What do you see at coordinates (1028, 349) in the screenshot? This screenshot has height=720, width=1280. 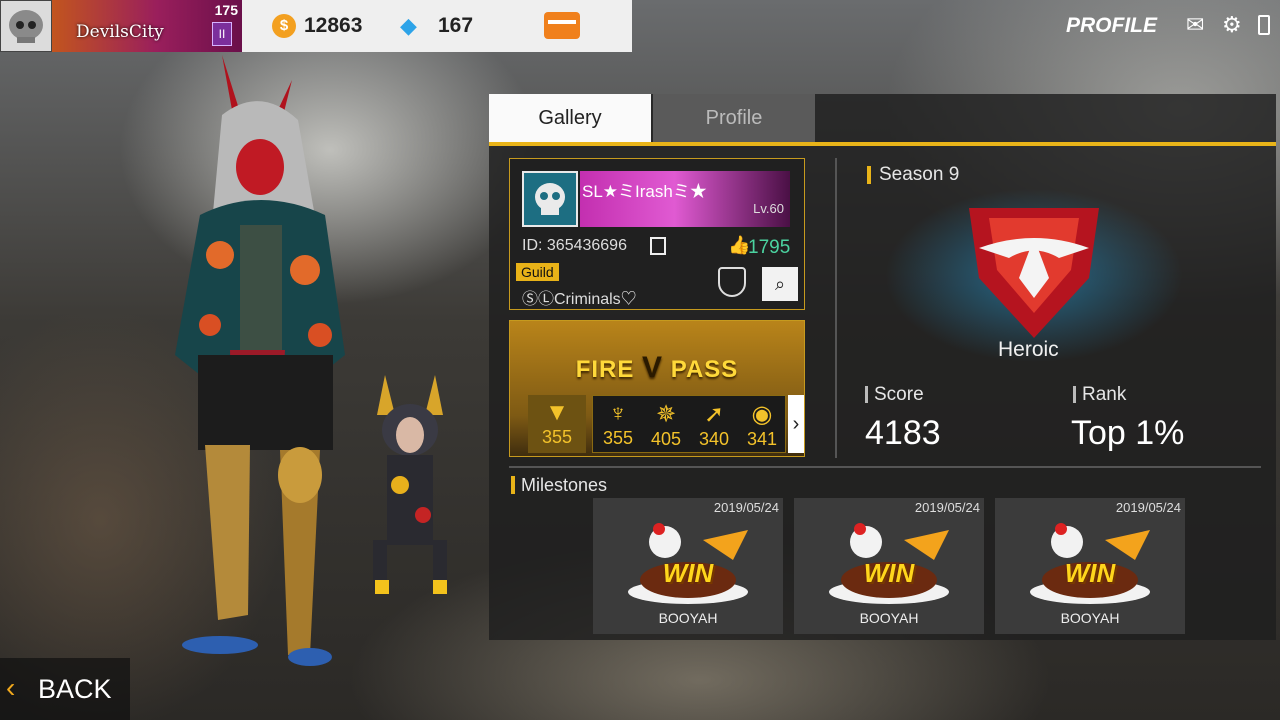 I see `rank-name: Heroic` at bounding box center [1028, 349].